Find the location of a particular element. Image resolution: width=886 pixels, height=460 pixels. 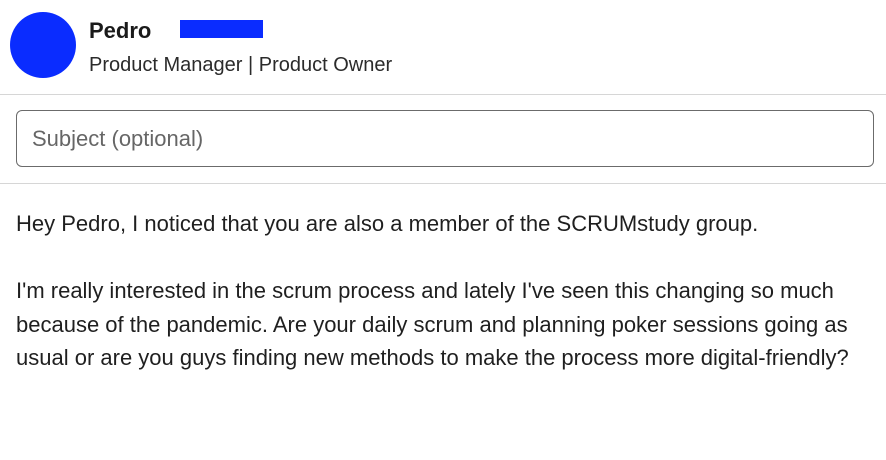

header-divider is located at coordinates (443, 94).